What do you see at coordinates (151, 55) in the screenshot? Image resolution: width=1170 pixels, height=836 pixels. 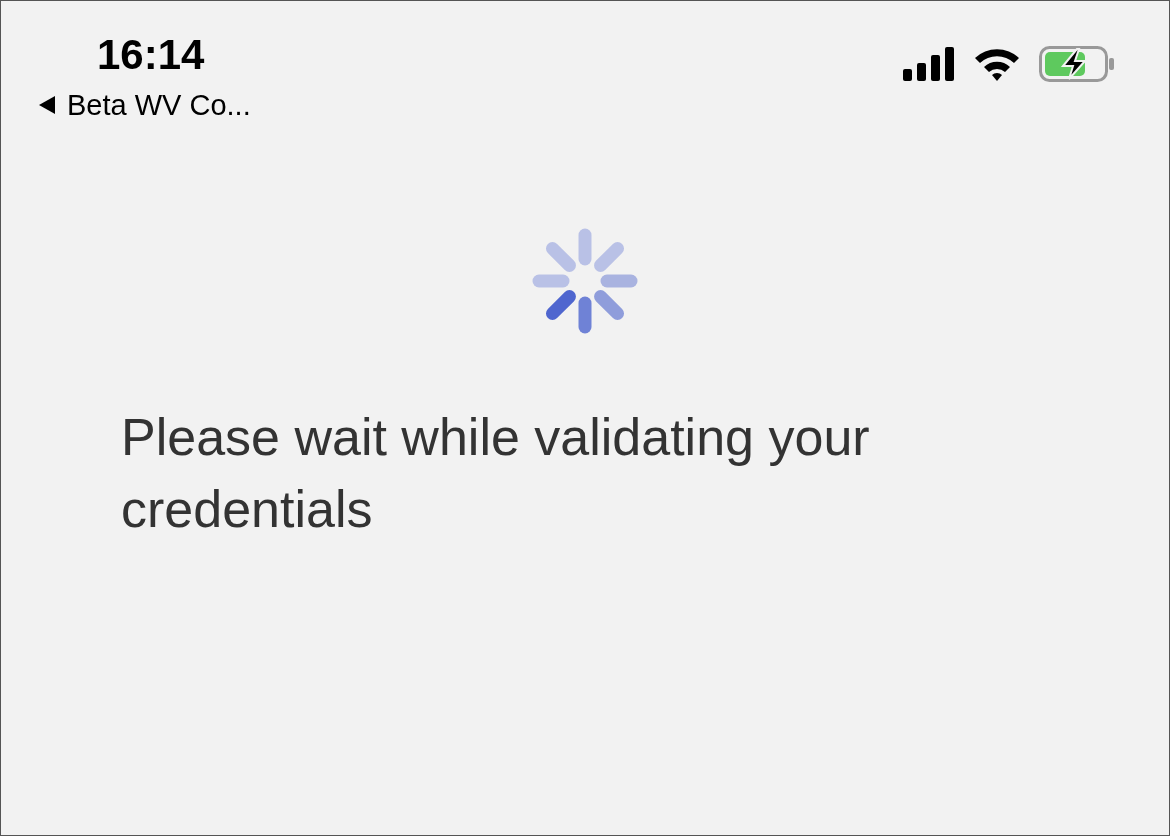 I see `clock-time: 16:14` at bounding box center [151, 55].